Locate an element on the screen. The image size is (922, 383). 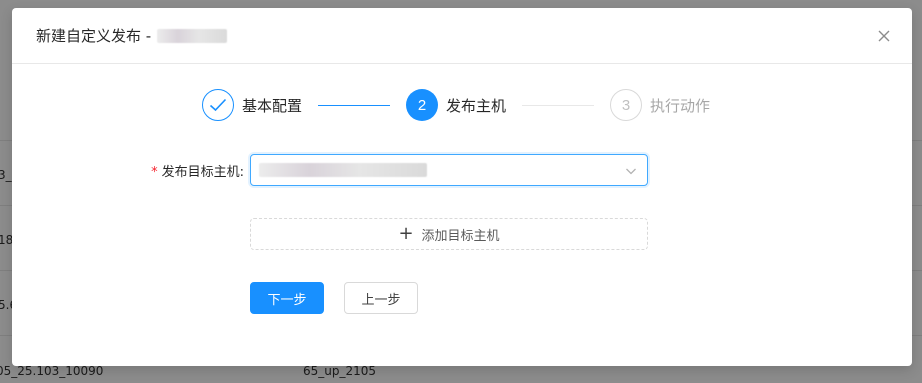
step-3-indicator: 3 is located at coordinates (626, 105).